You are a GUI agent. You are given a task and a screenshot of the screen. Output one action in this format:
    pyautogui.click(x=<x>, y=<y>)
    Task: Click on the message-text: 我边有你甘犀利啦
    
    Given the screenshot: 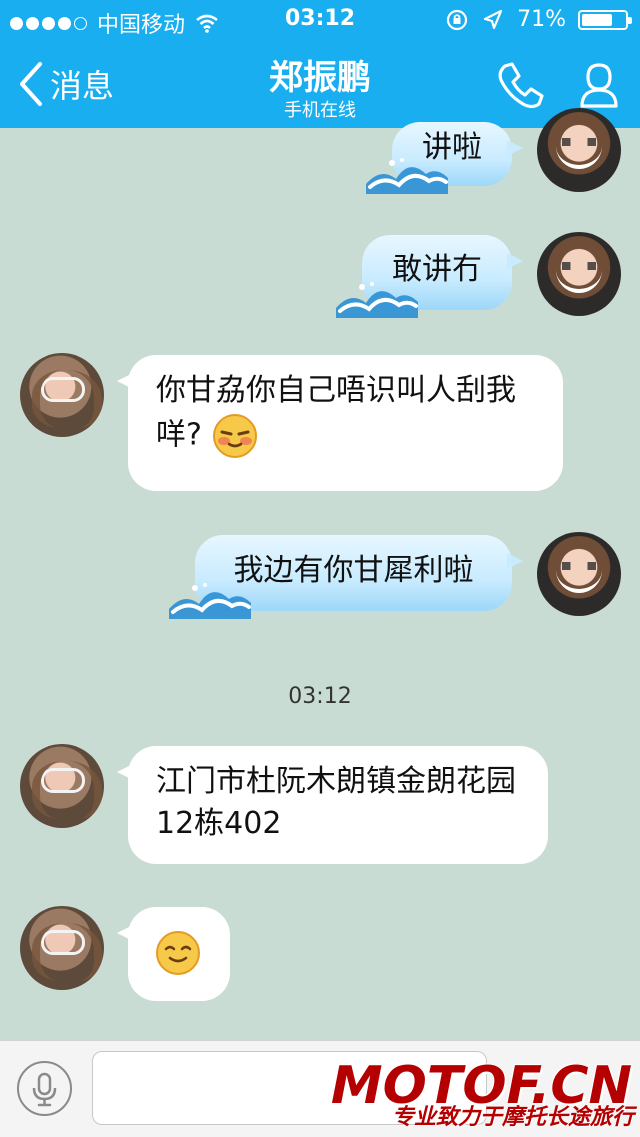 What is the action you would take?
    pyautogui.click(x=353, y=570)
    